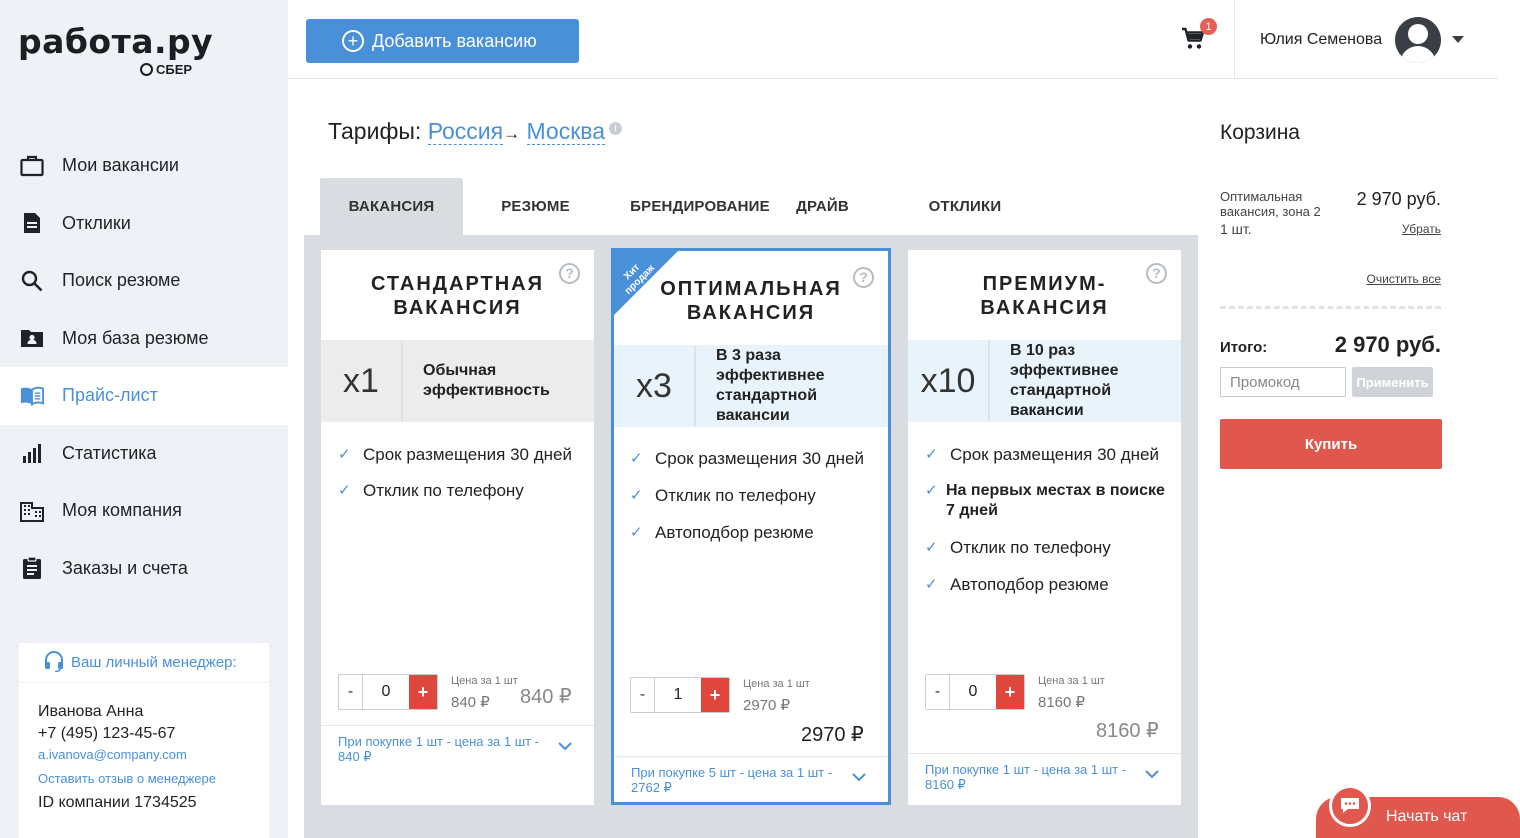 The height and width of the screenshot is (838, 1520). Describe the element at coordinates (454, 40) in the screenshot. I see `add-vacancy-label: Добавить вакансию` at that location.